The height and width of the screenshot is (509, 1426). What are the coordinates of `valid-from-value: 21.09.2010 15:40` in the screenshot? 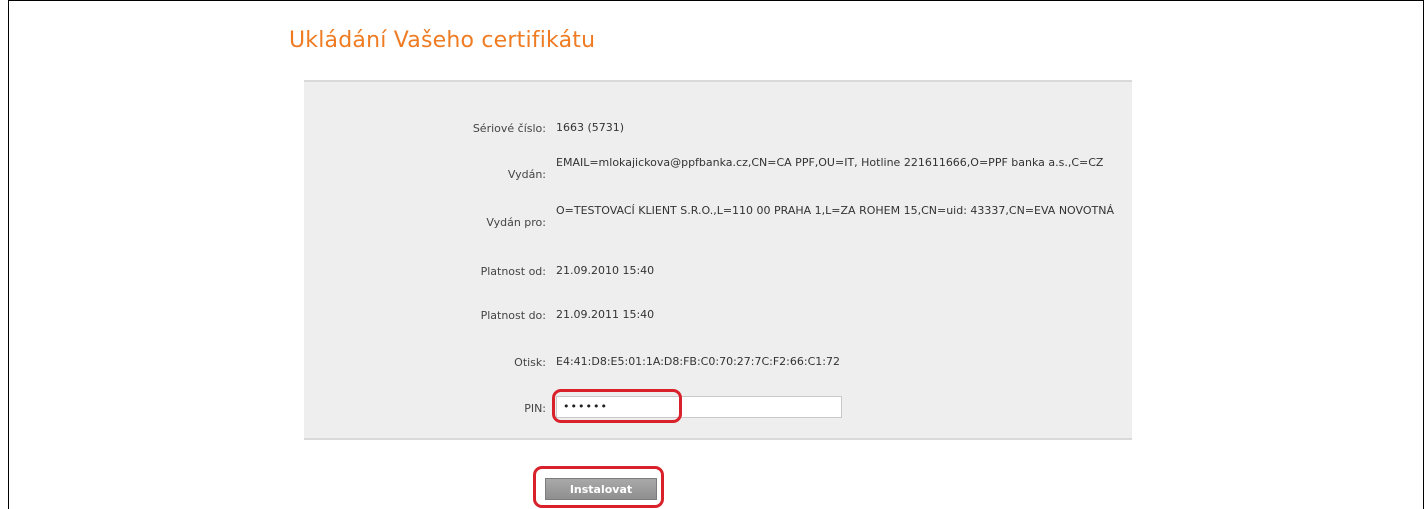 It's located at (605, 270).